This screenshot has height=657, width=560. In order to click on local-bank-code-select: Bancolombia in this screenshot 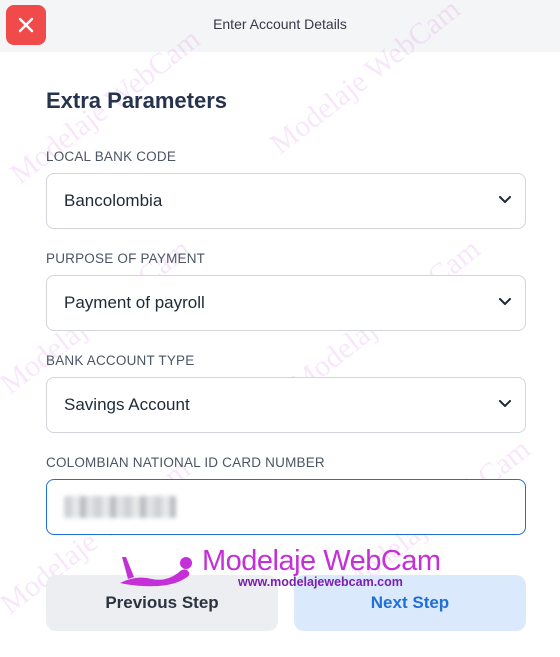, I will do `click(286, 201)`.